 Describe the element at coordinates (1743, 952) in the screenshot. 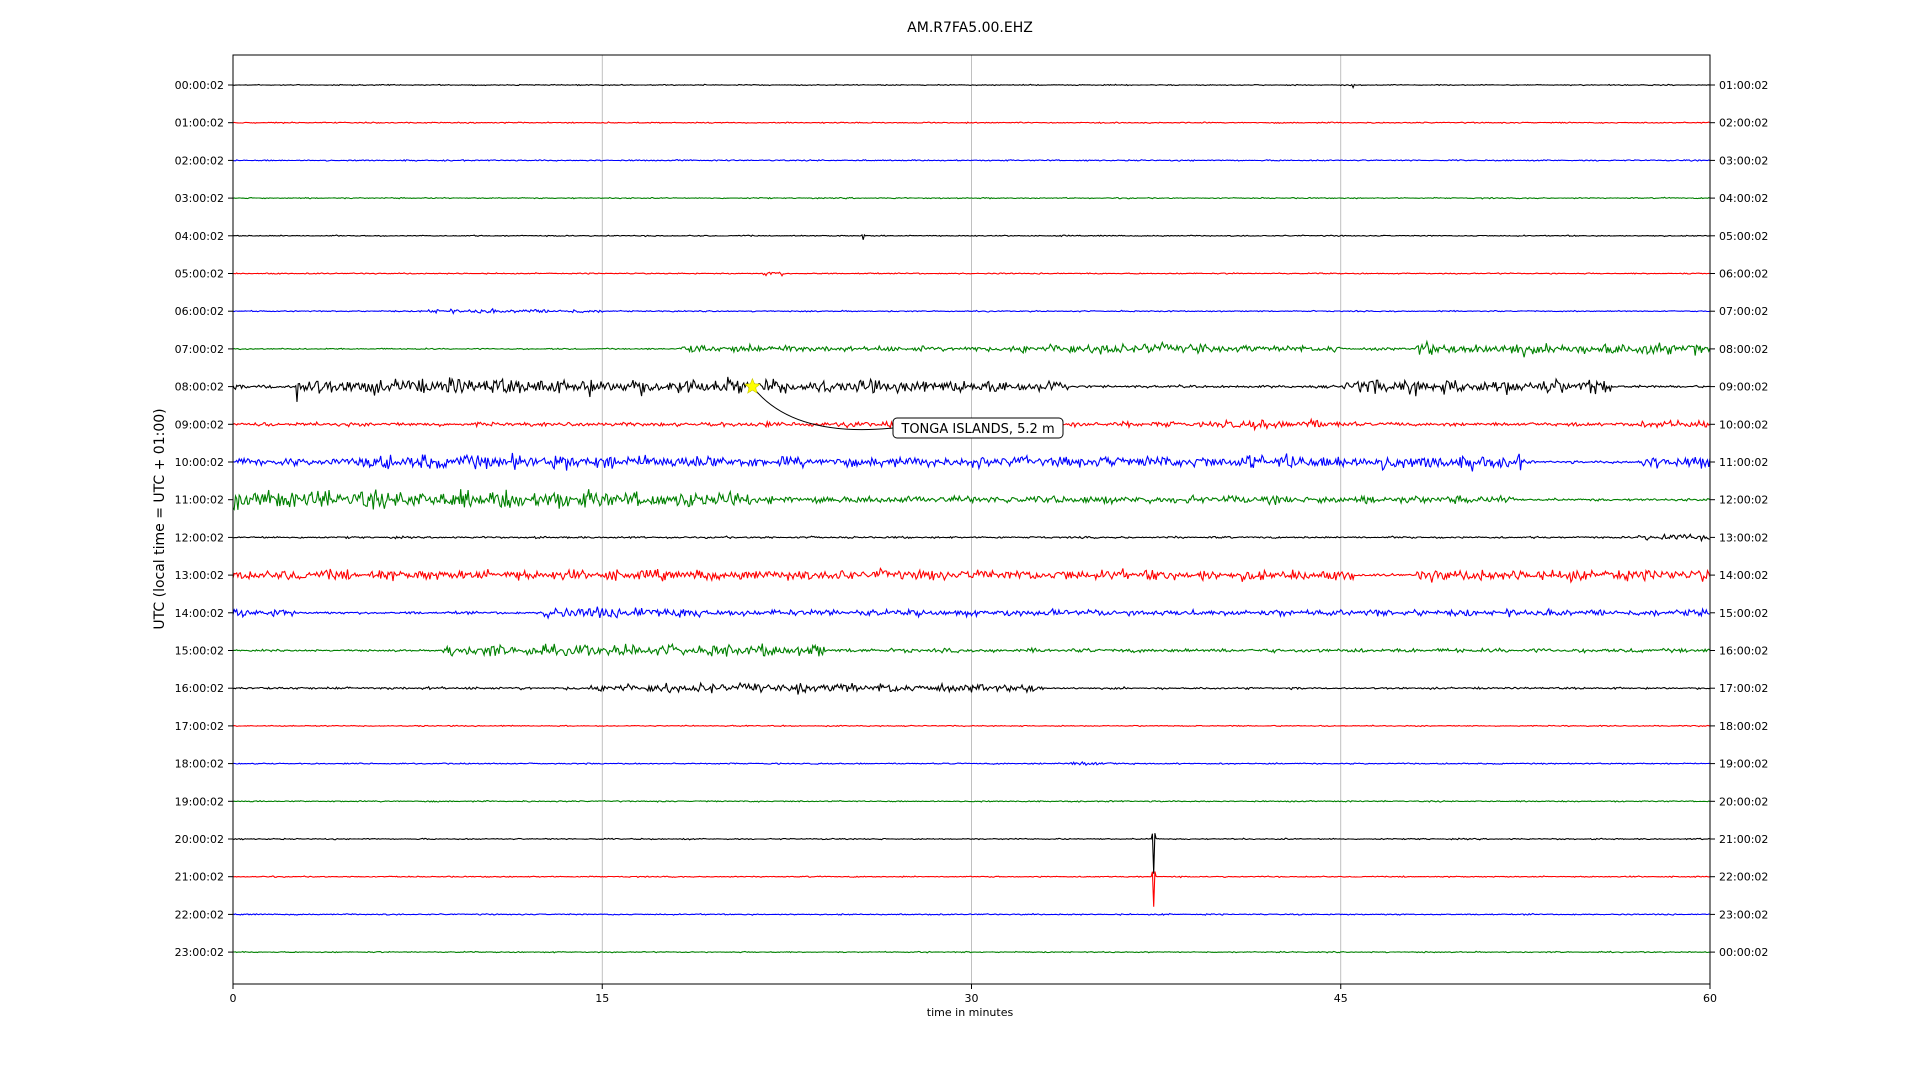

I see `right-hour-label: 00:00:02` at that location.